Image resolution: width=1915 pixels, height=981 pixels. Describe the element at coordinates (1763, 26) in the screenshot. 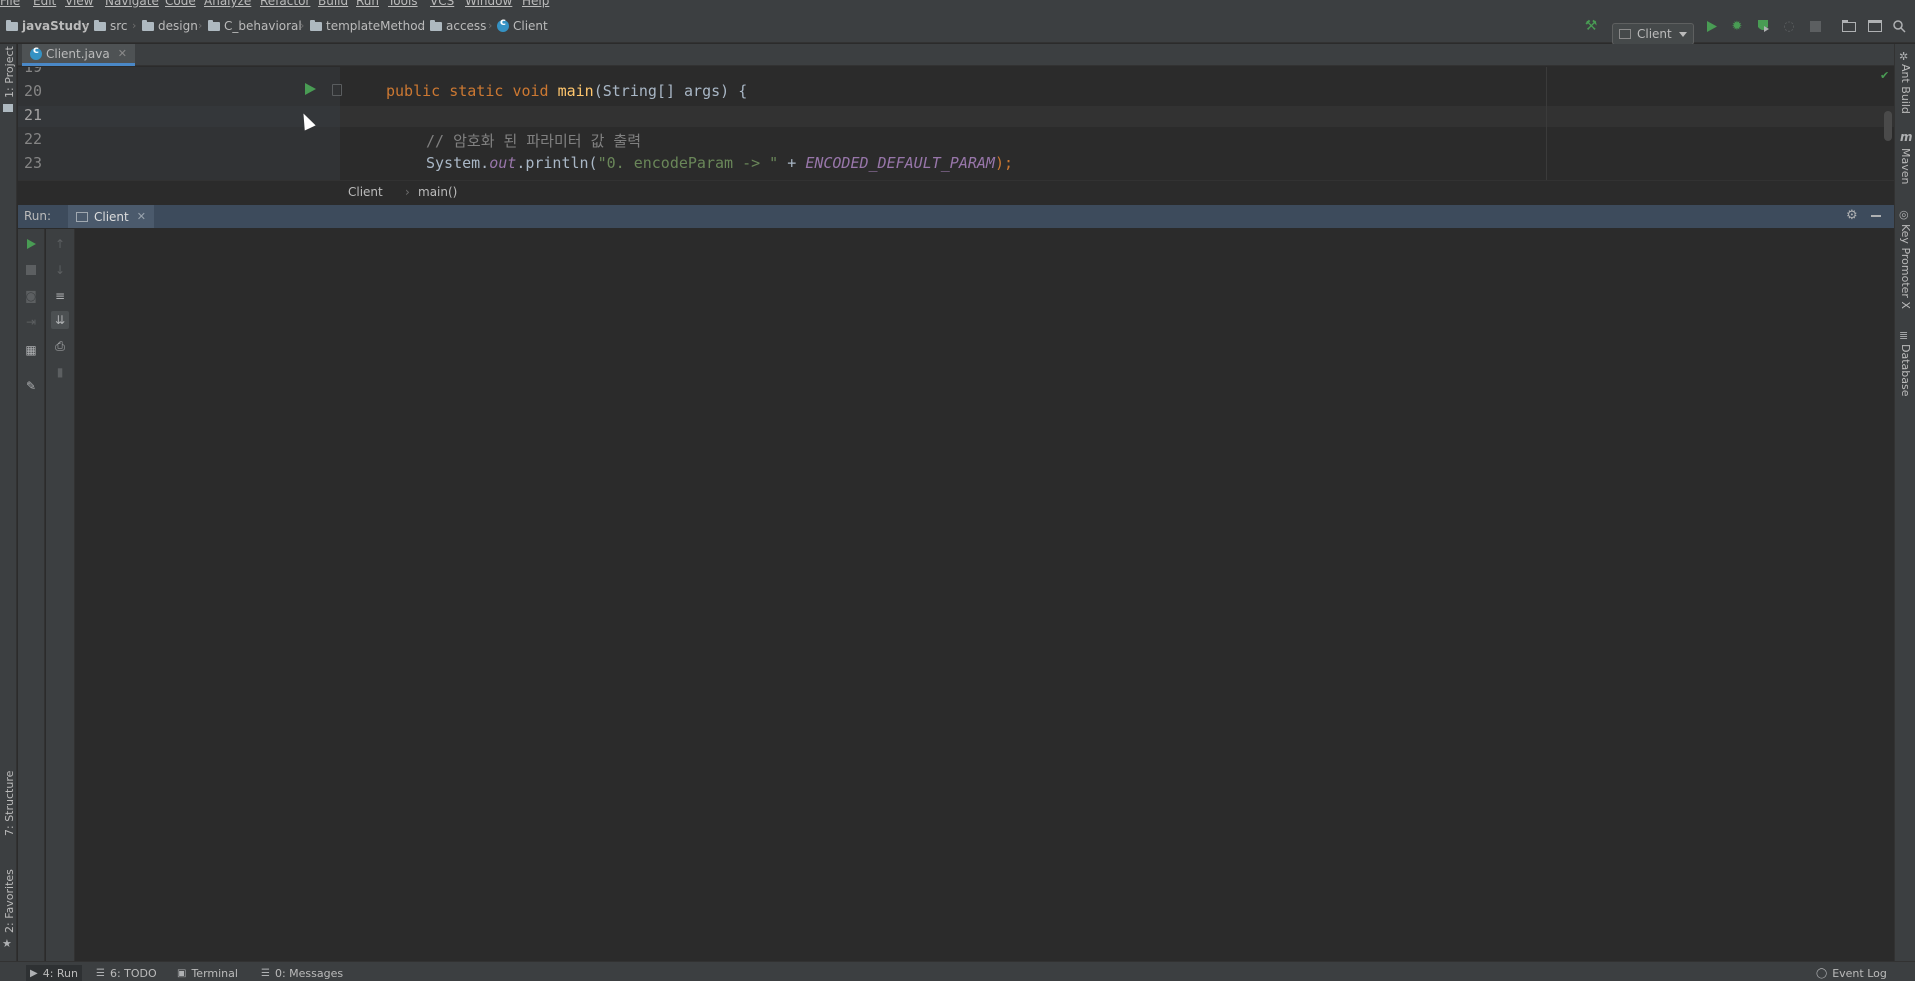

I see `run-with-coverage-icon` at that location.